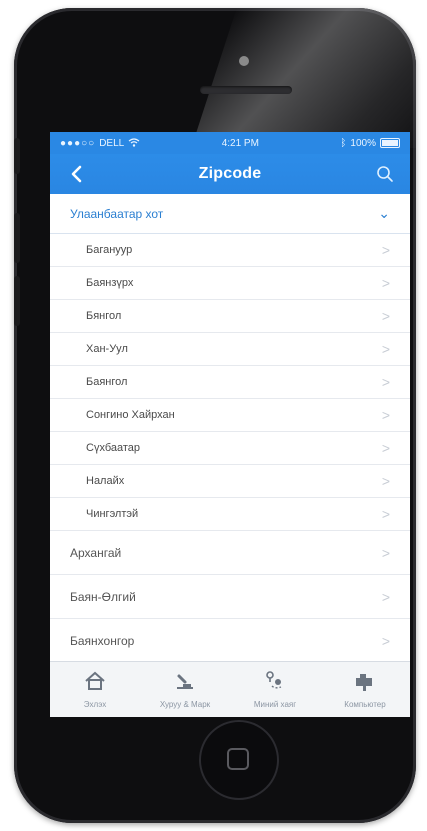 This screenshot has width=427, height=831. What do you see at coordinates (246, 90) in the screenshot?
I see `earpiece-speaker` at bounding box center [246, 90].